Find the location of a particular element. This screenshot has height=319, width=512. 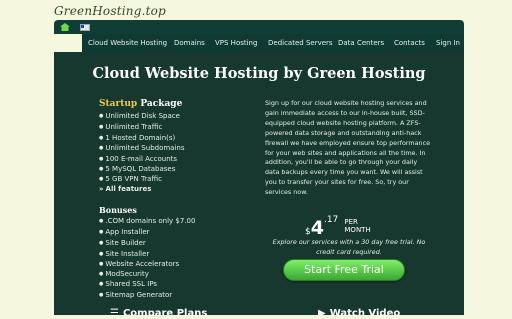

price-period: PER MONTH is located at coordinates (357, 226).